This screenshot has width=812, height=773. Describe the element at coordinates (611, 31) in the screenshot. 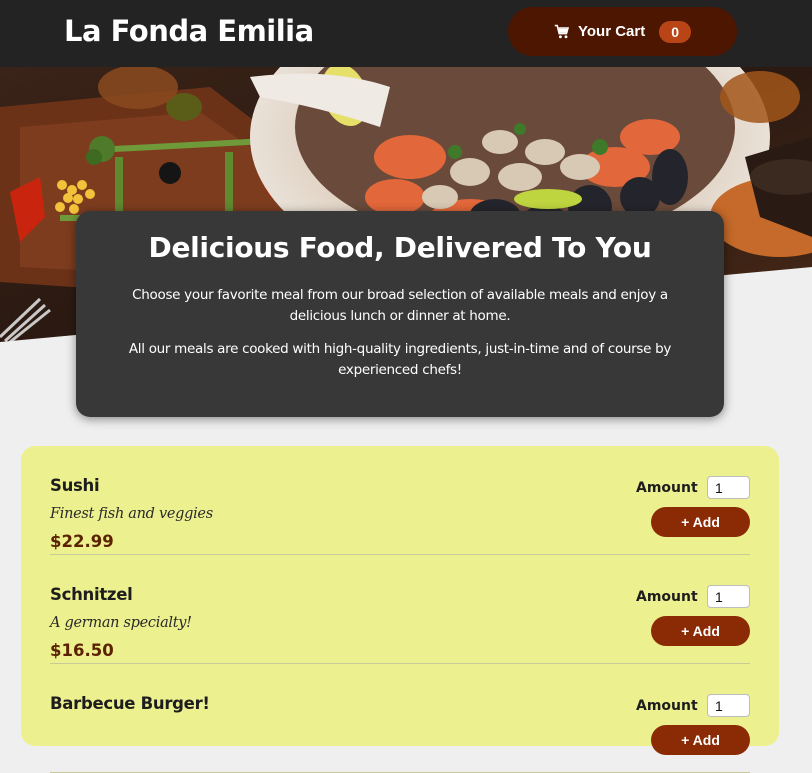

I see `cart-label: Your Cart` at that location.